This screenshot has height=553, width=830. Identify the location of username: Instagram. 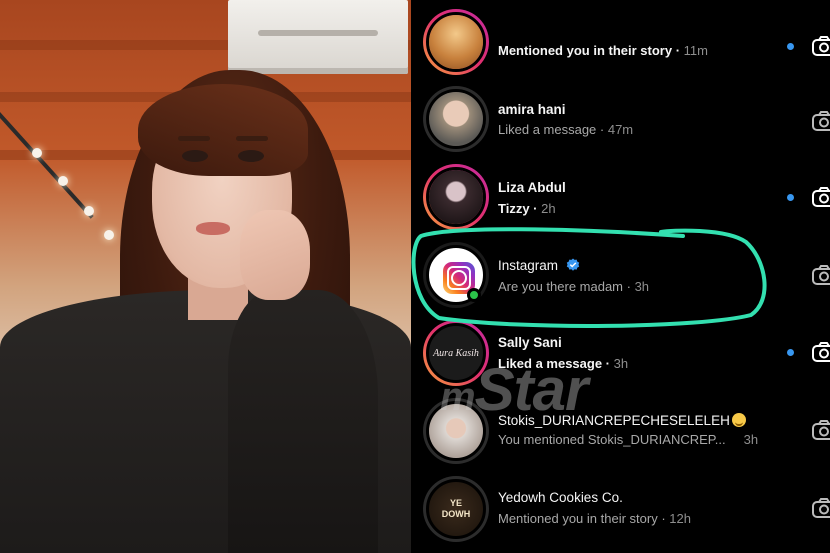
(539, 265).